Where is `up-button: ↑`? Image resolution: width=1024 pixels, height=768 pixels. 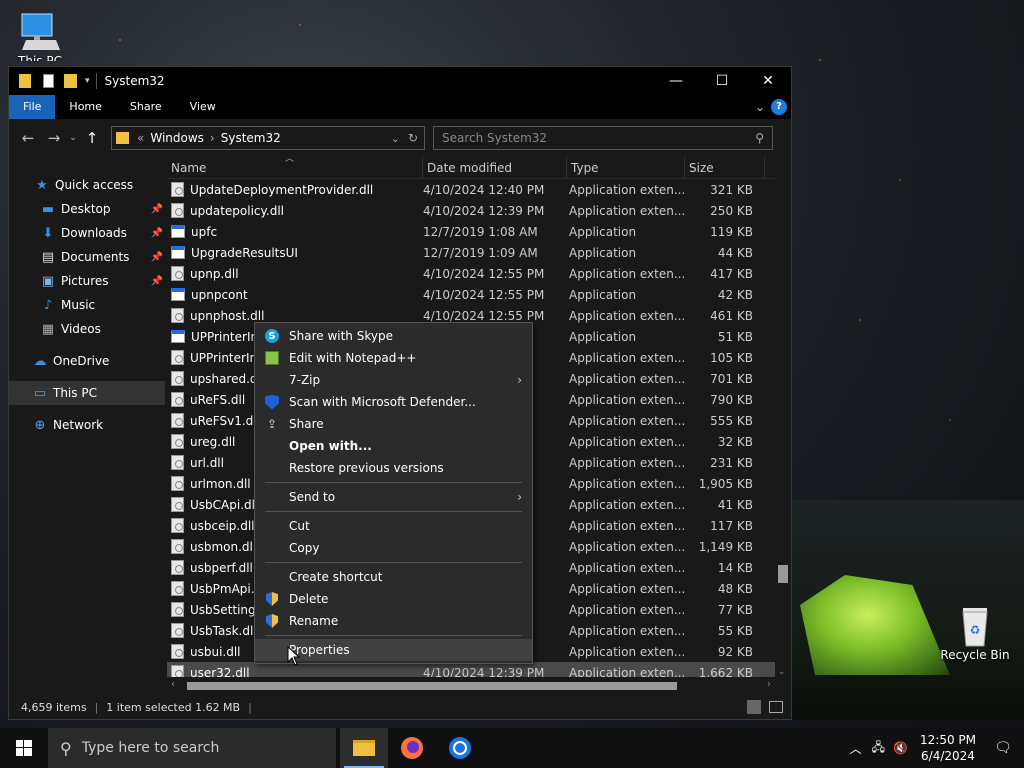
up-button: ↑ is located at coordinates (92, 138).